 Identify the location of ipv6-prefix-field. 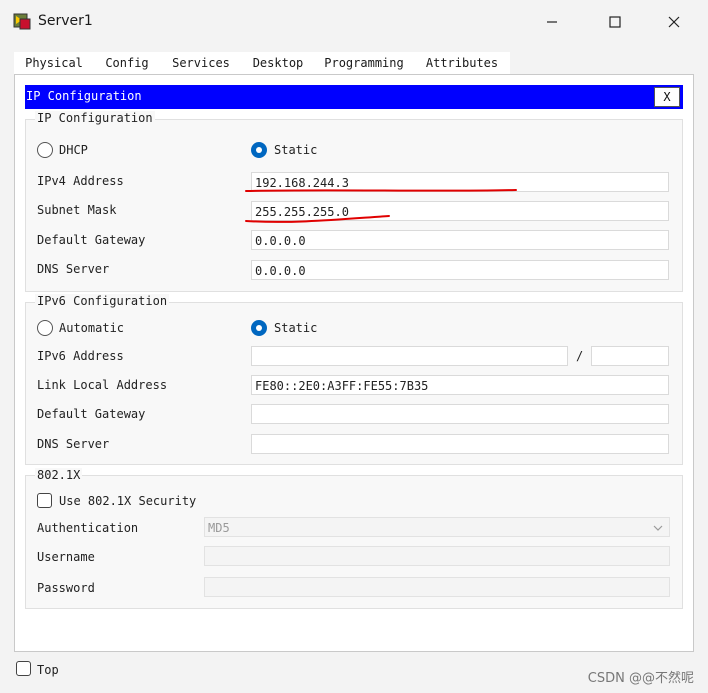
(630, 356).